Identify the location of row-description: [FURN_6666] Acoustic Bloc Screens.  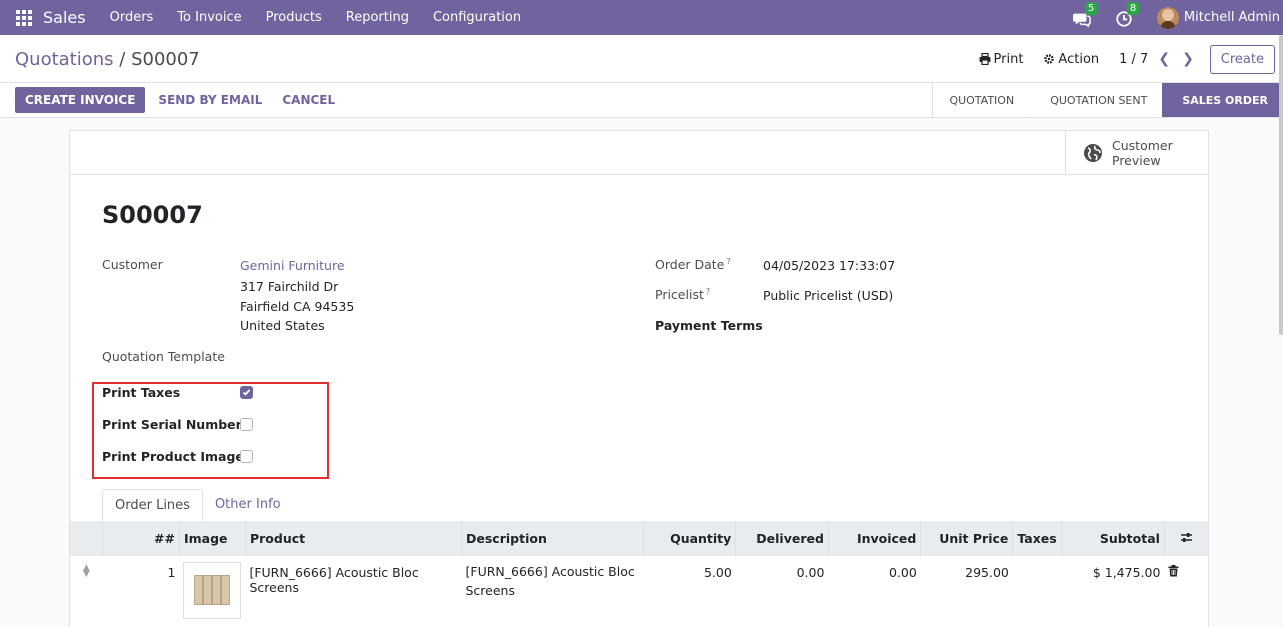
(553, 591).